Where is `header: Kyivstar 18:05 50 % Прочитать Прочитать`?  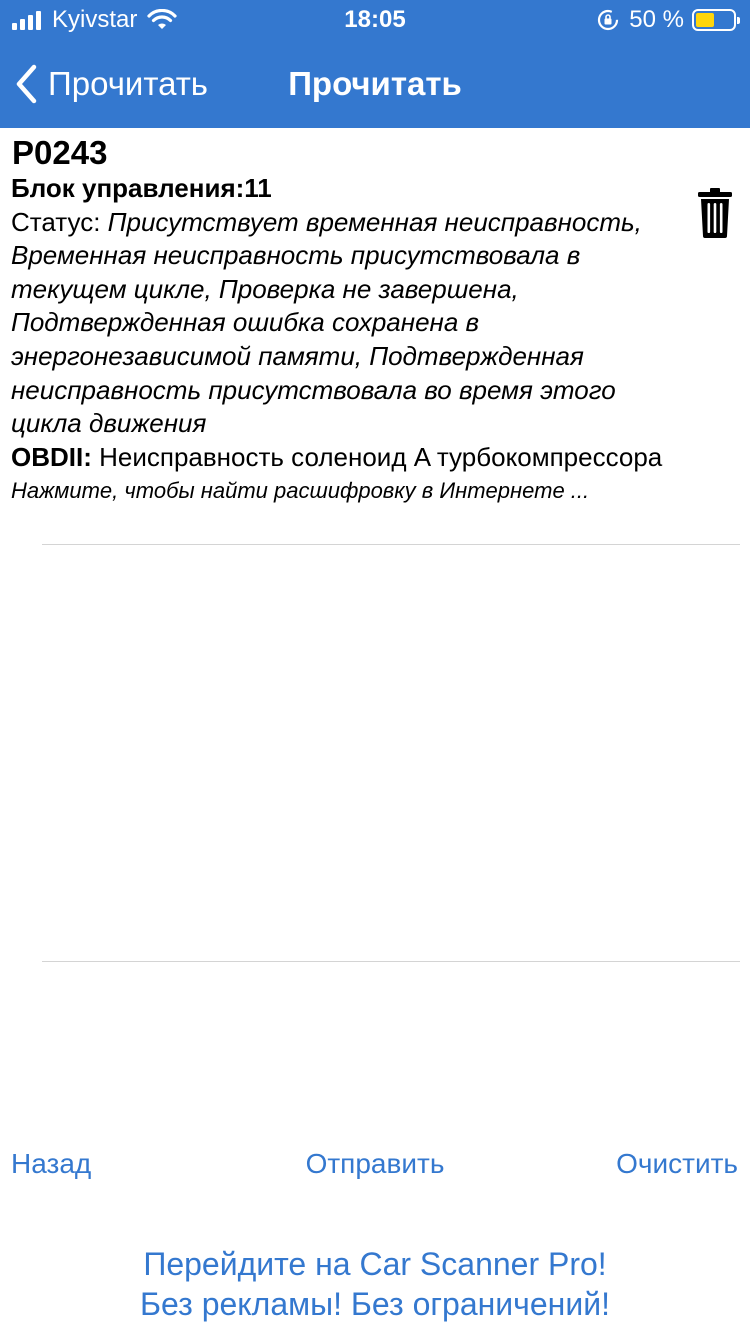 header: Kyivstar 18:05 50 % Прочитать Прочитать is located at coordinates (375, 64).